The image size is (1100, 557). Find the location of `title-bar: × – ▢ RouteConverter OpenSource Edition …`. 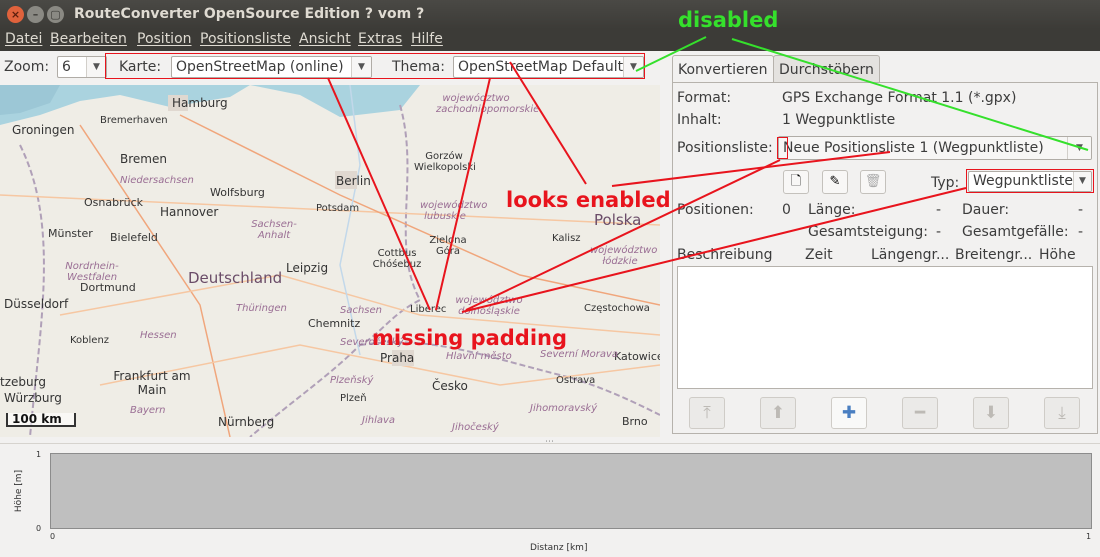

title-bar: × – ▢ RouteConverter OpenSource Edition … is located at coordinates (550, 14).